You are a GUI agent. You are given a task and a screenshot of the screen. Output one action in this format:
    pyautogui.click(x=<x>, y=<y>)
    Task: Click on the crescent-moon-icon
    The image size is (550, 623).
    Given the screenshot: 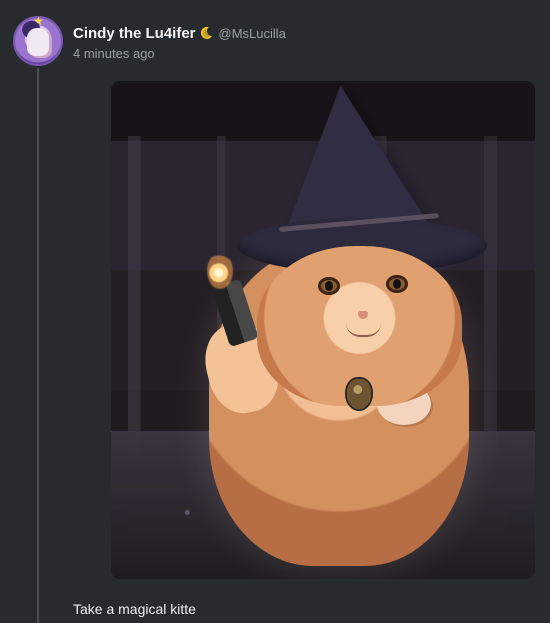 What is the action you would take?
    pyautogui.click(x=206, y=32)
    